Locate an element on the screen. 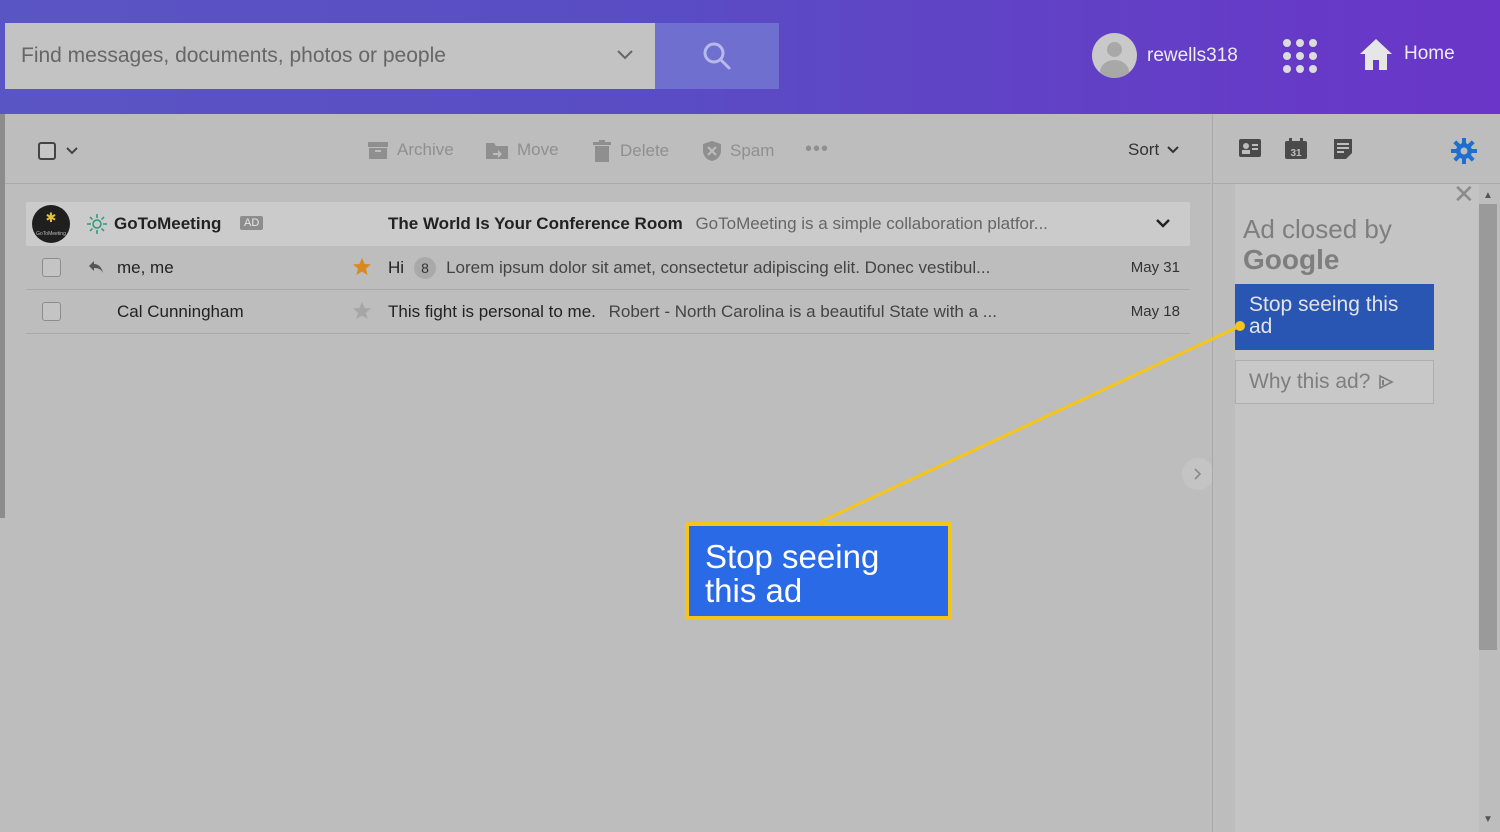 This screenshot has width=1500, height=832. message-sender: Cal Cunningham is located at coordinates (180, 311).